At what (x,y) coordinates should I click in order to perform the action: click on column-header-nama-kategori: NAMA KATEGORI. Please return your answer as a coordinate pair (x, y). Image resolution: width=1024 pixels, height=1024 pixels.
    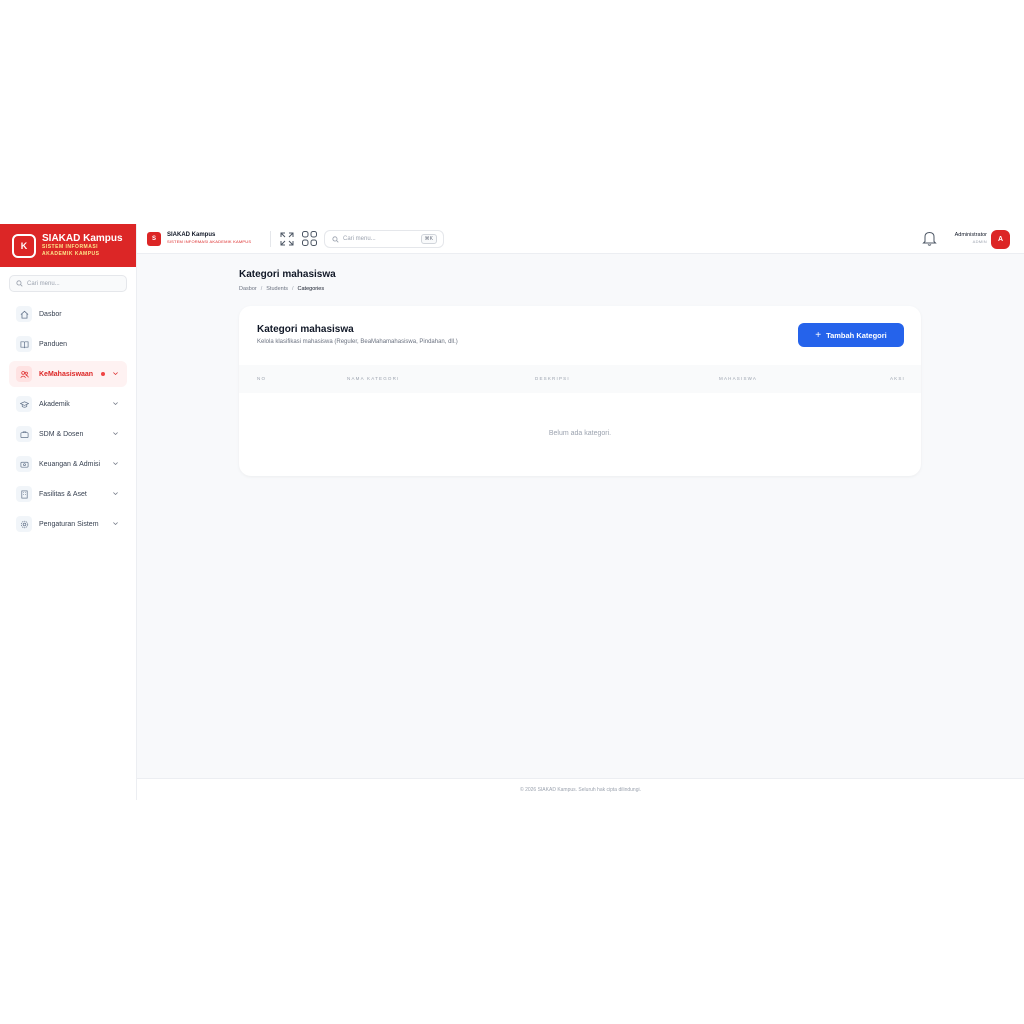
    Looking at the image, I should click on (373, 378).